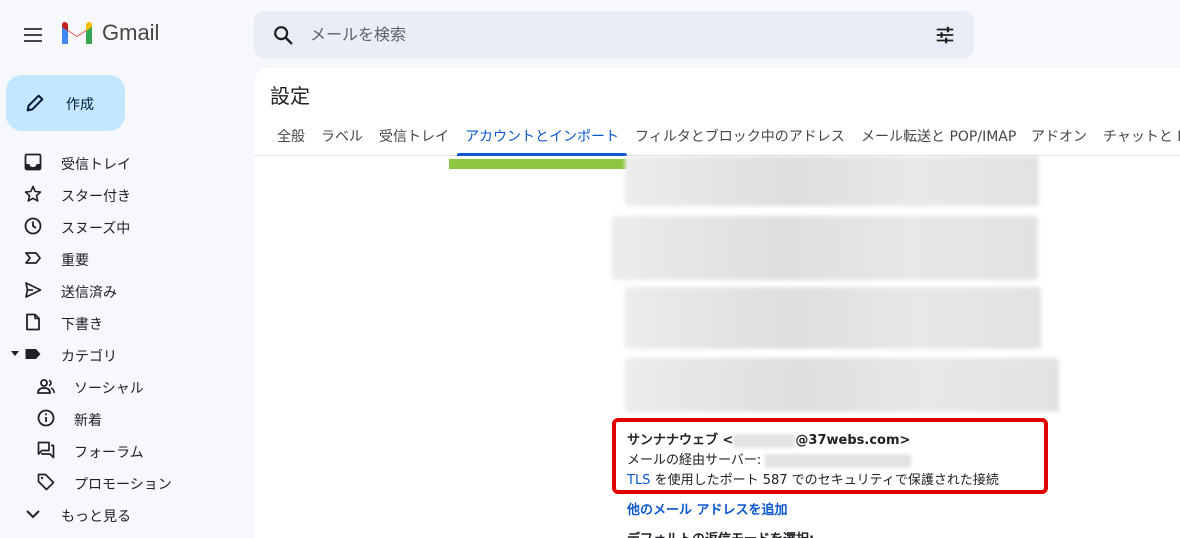 This screenshot has width=1180, height=538. Describe the element at coordinates (88, 421) in the screenshot. I see `sidebar-item-label: 新着` at that location.